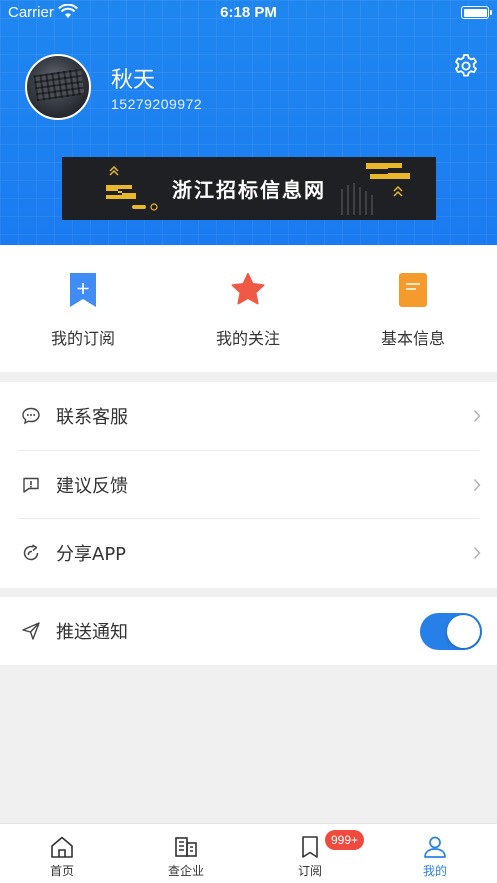 The width and height of the screenshot is (497, 883). What do you see at coordinates (92, 486) in the screenshot?
I see `menu-item-label: 建议反馈` at bounding box center [92, 486].